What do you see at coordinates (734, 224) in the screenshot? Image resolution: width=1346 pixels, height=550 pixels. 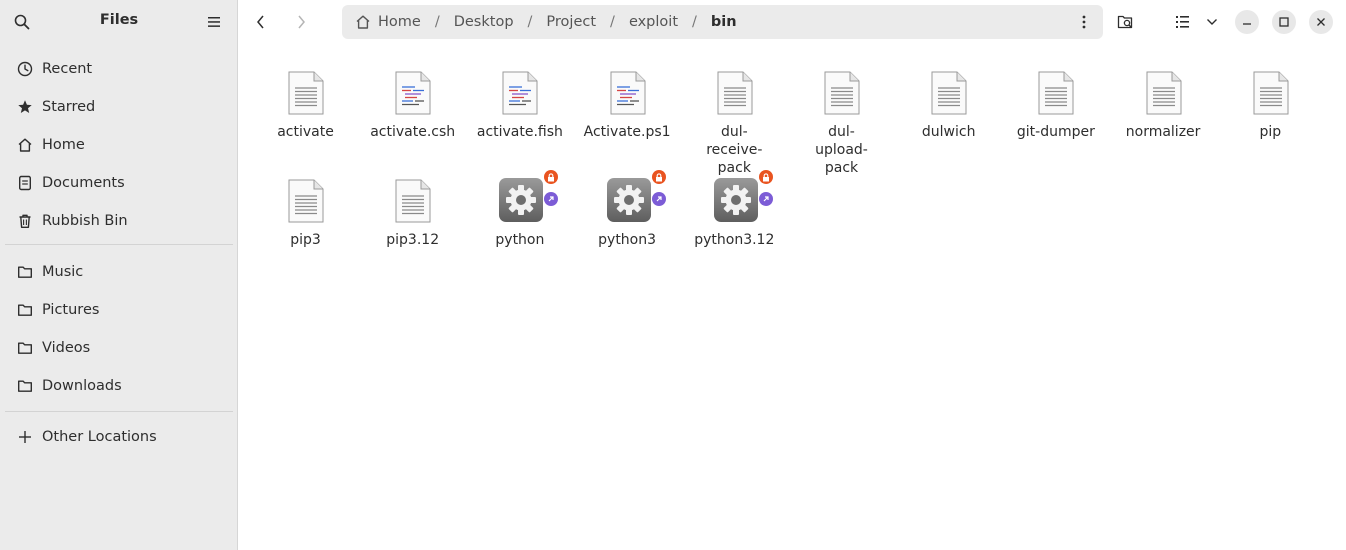 I see `file-item: python3.12` at bounding box center [734, 224].